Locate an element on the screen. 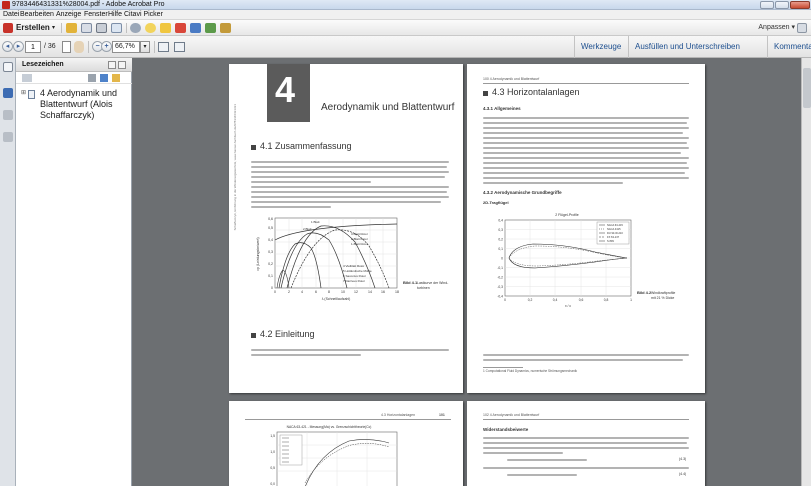  pdf-export-icon is located at coordinates (180, 28).